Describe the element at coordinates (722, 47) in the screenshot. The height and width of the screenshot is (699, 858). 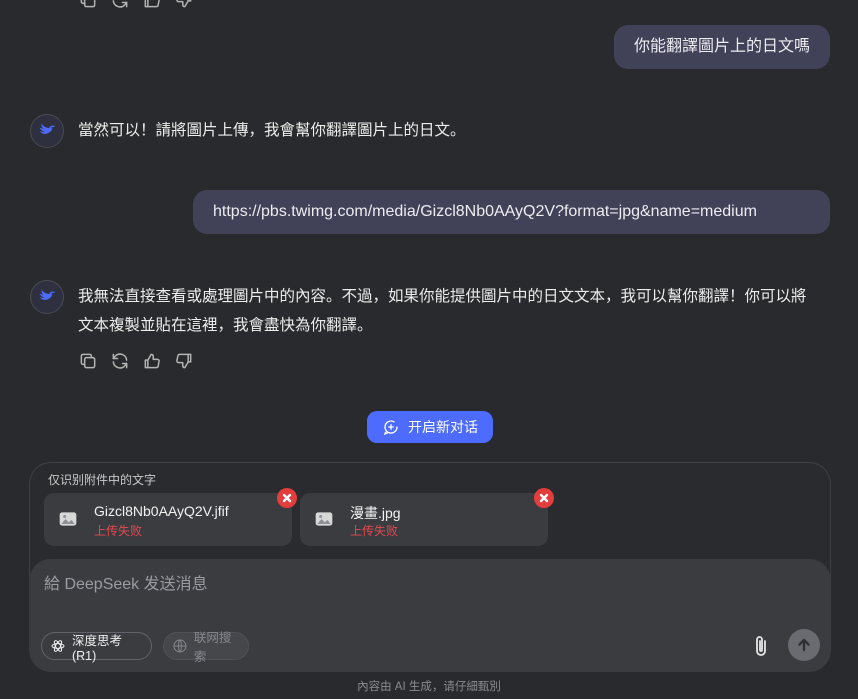
I see `user-message: 你能翻譯圖片上的日文嗎` at that location.